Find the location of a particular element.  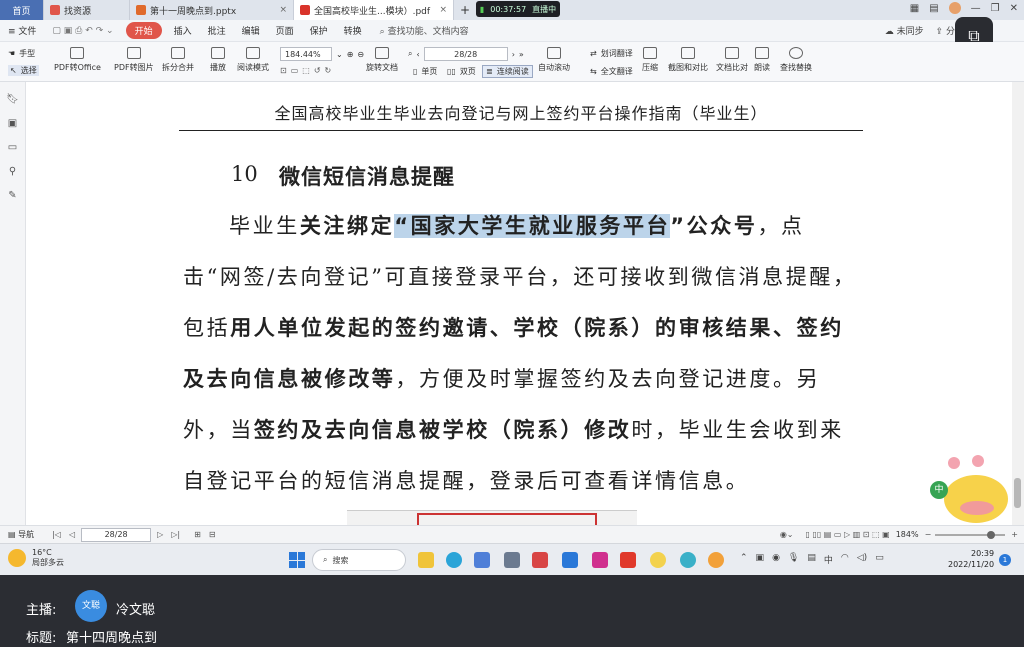

tab-home: 首页 is located at coordinates (22, 10).